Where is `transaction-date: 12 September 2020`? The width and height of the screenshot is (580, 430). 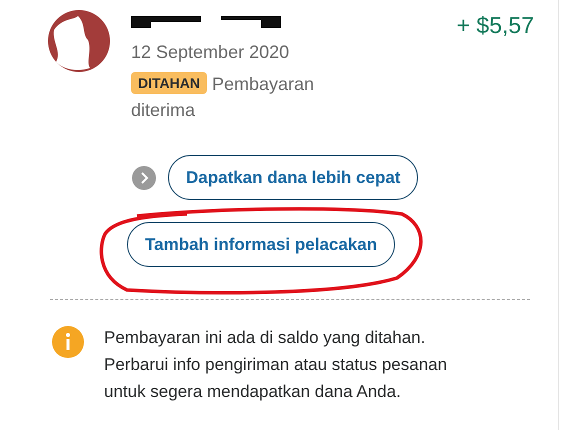
transaction-date: 12 September 2020 is located at coordinates (210, 52).